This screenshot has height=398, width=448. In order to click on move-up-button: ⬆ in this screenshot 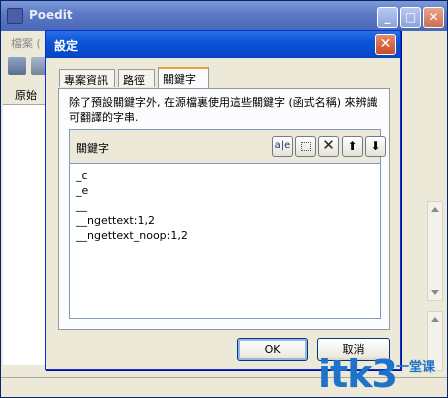, I will do `click(352, 146)`.